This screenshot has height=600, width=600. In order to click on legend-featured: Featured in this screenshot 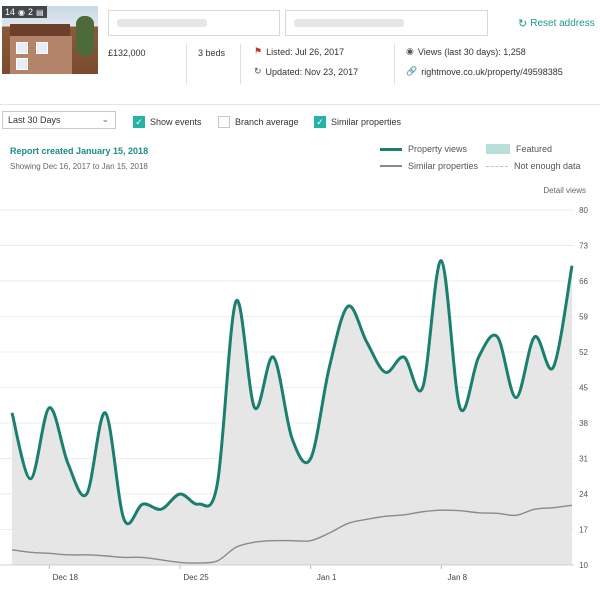, I will do `click(519, 149)`.